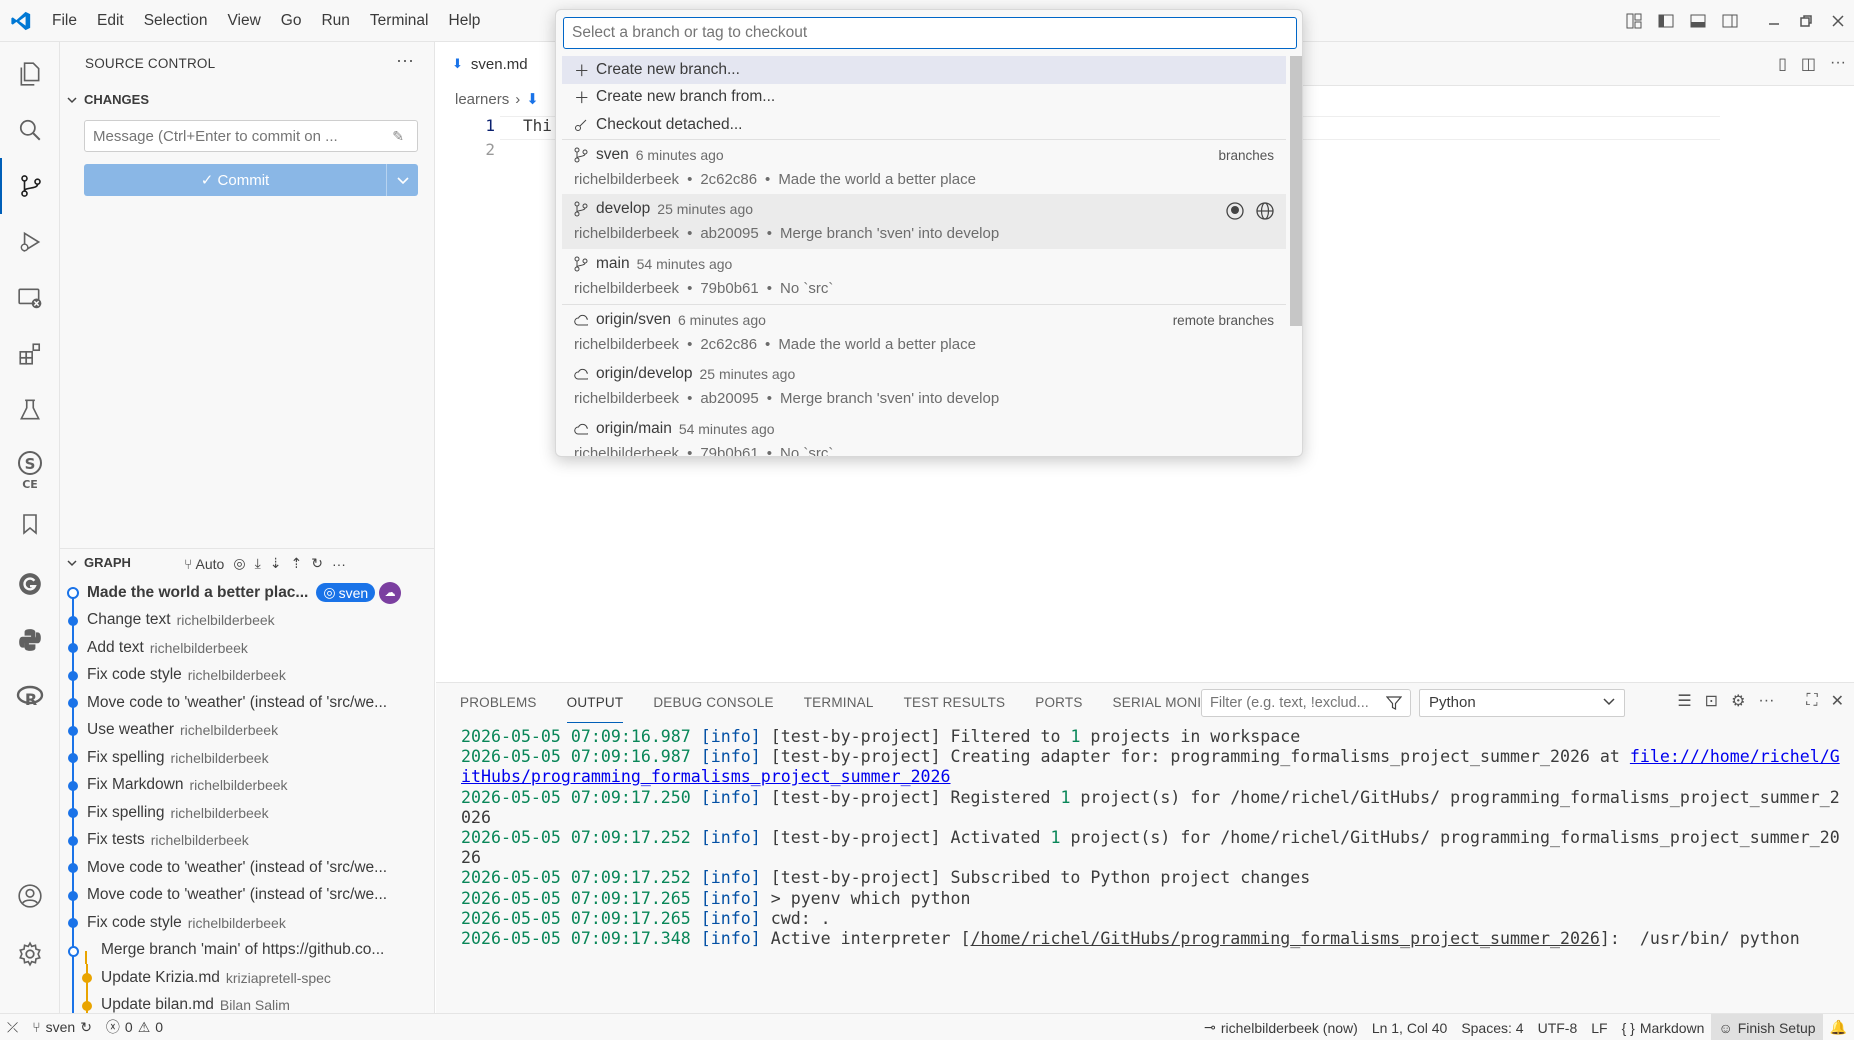  Describe the element at coordinates (243, 21) in the screenshot. I see `menu-view: View` at that location.